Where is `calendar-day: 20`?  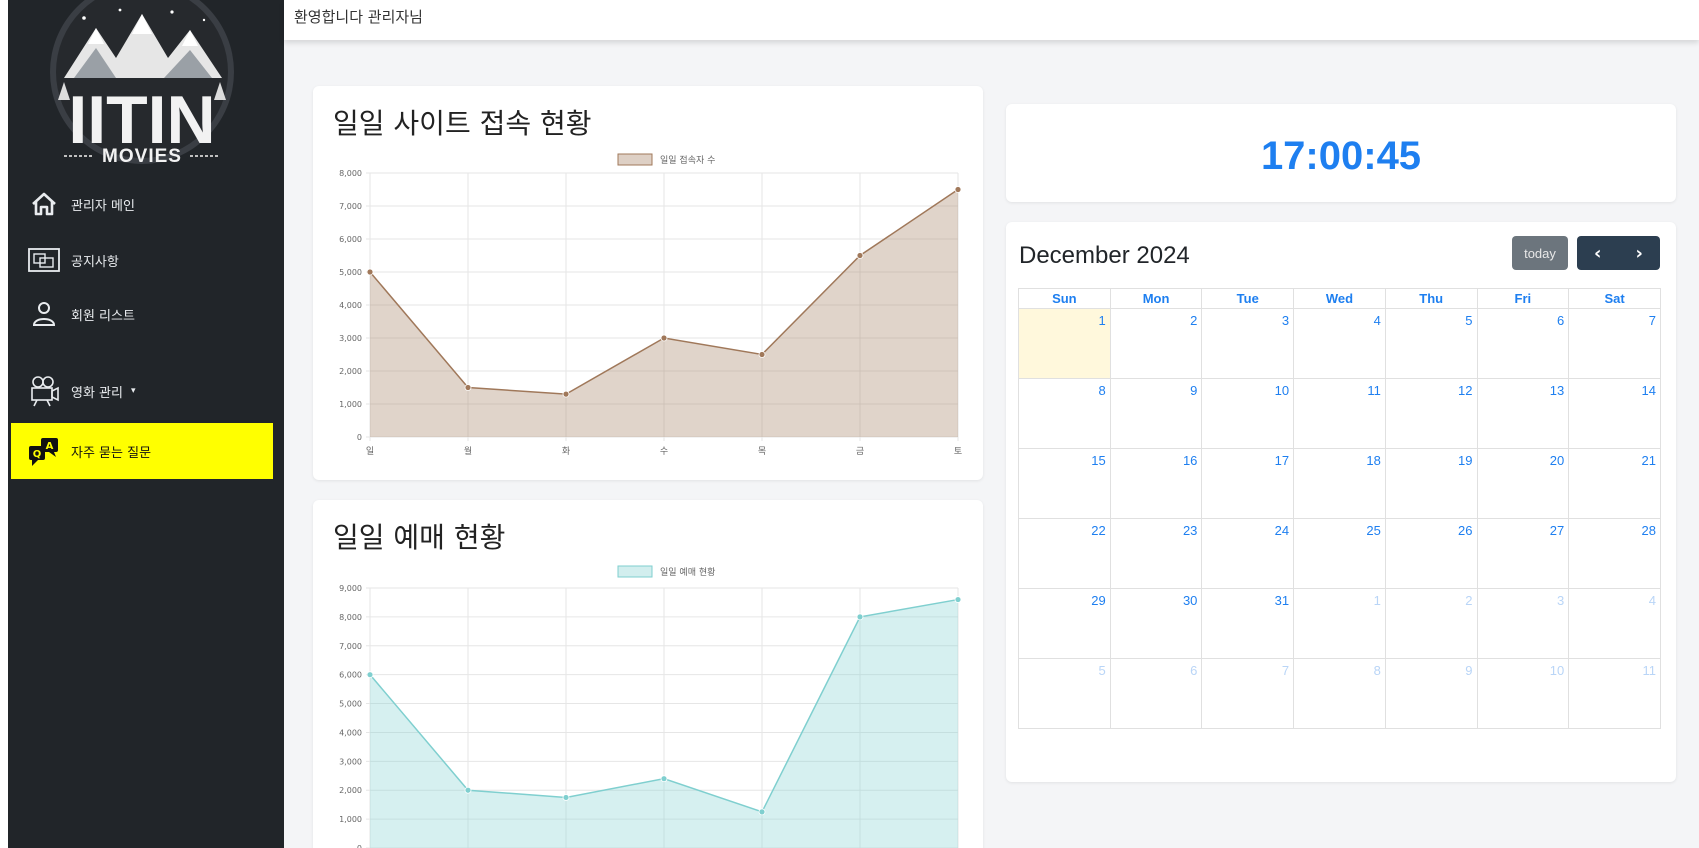 calendar-day: 20 is located at coordinates (1523, 483).